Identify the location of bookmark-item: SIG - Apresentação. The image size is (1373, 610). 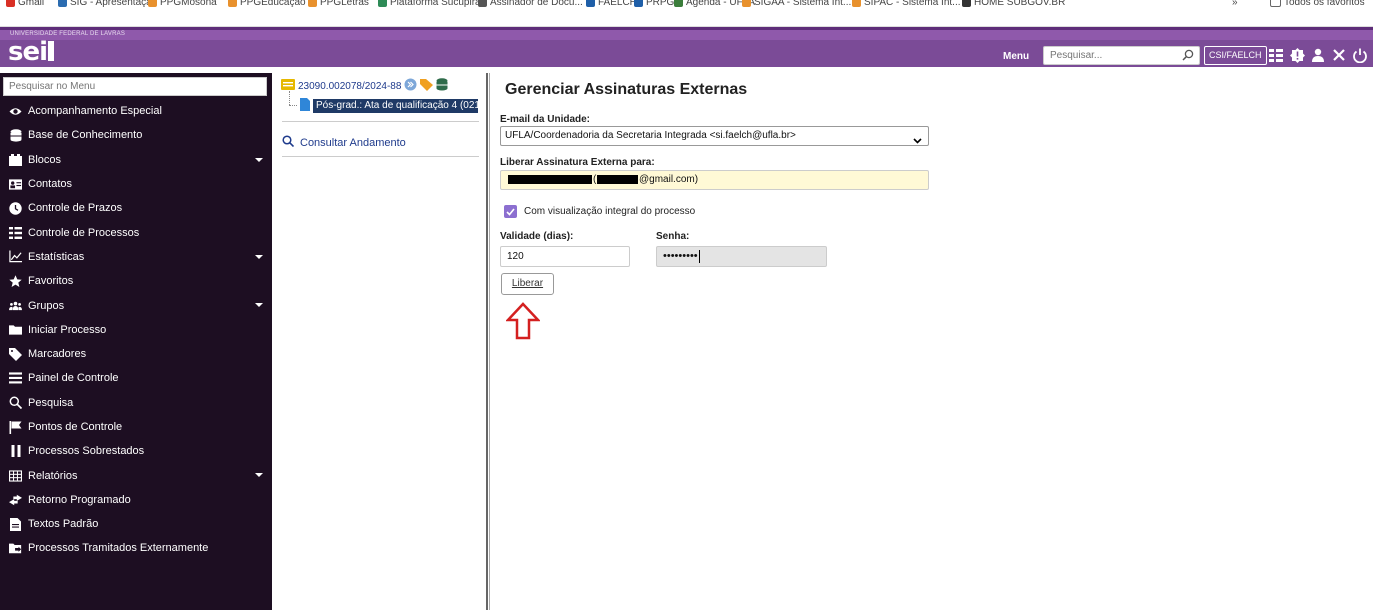
(107, 5).